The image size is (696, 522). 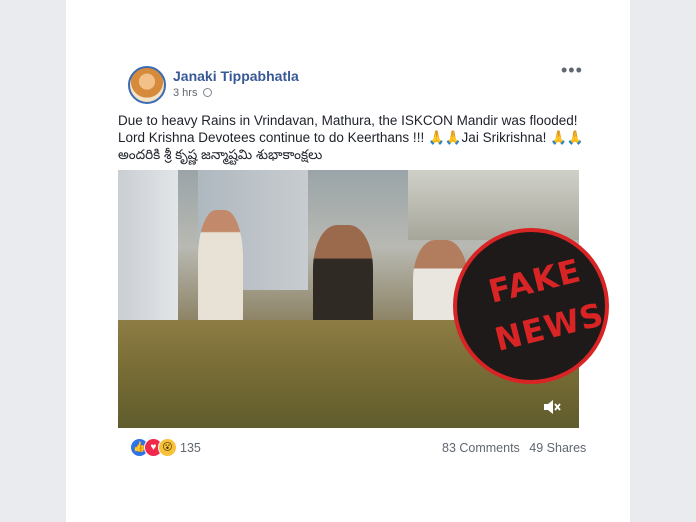 What do you see at coordinates (572, 70) in the screenshot?
I see `more-options-icon: •••` at bounding box center [572, 70].